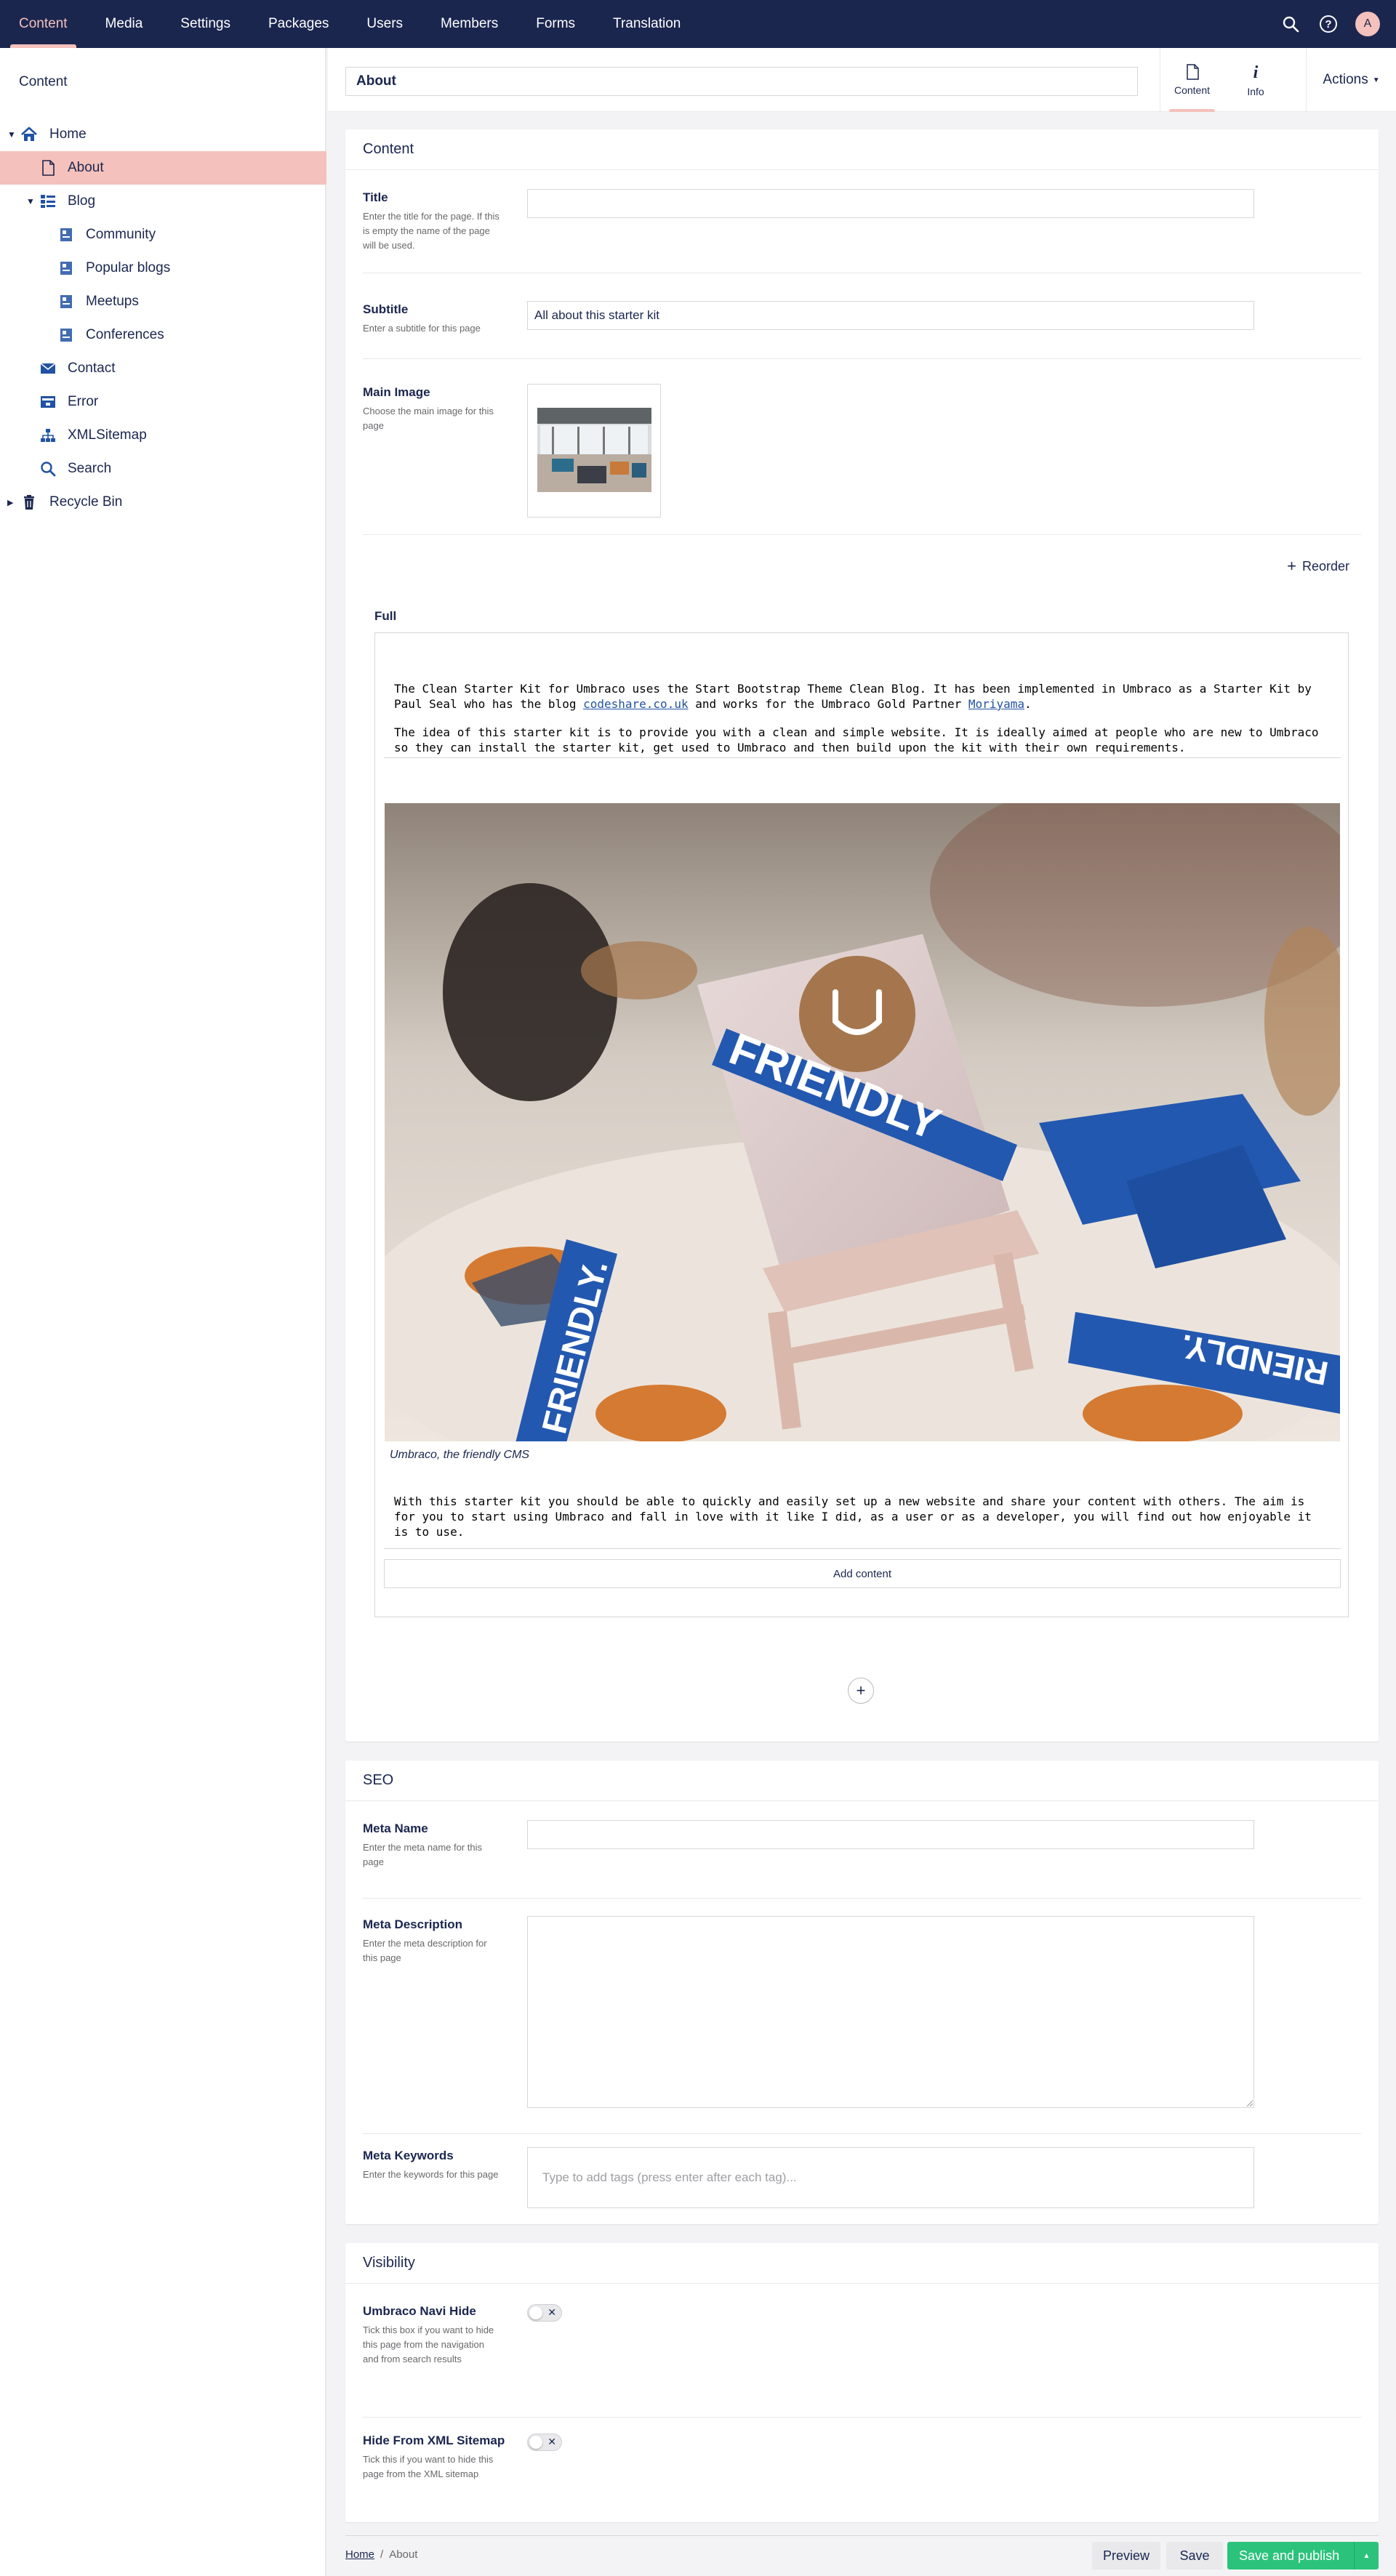  I want to click on preview-button: Preview, so click(1126, 2555).